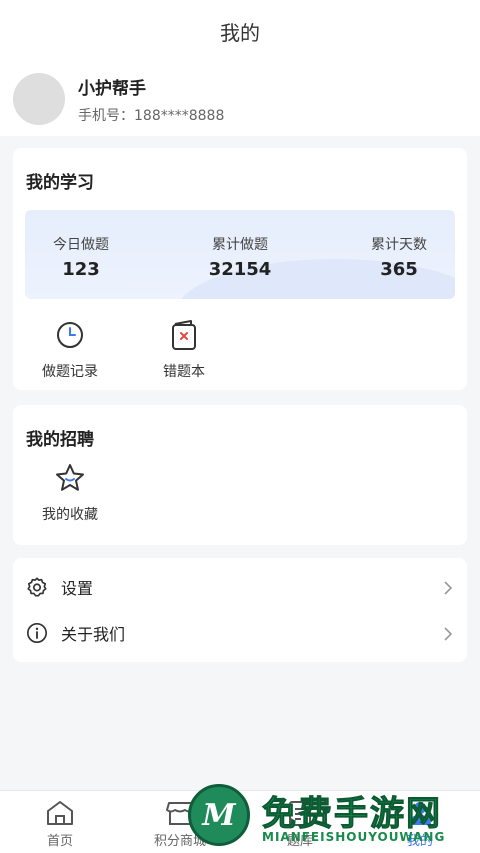  What do you see at coordinates (81, 269) in the screenshot?
I see `stat-value: 123` at bounding box center [81, 269].